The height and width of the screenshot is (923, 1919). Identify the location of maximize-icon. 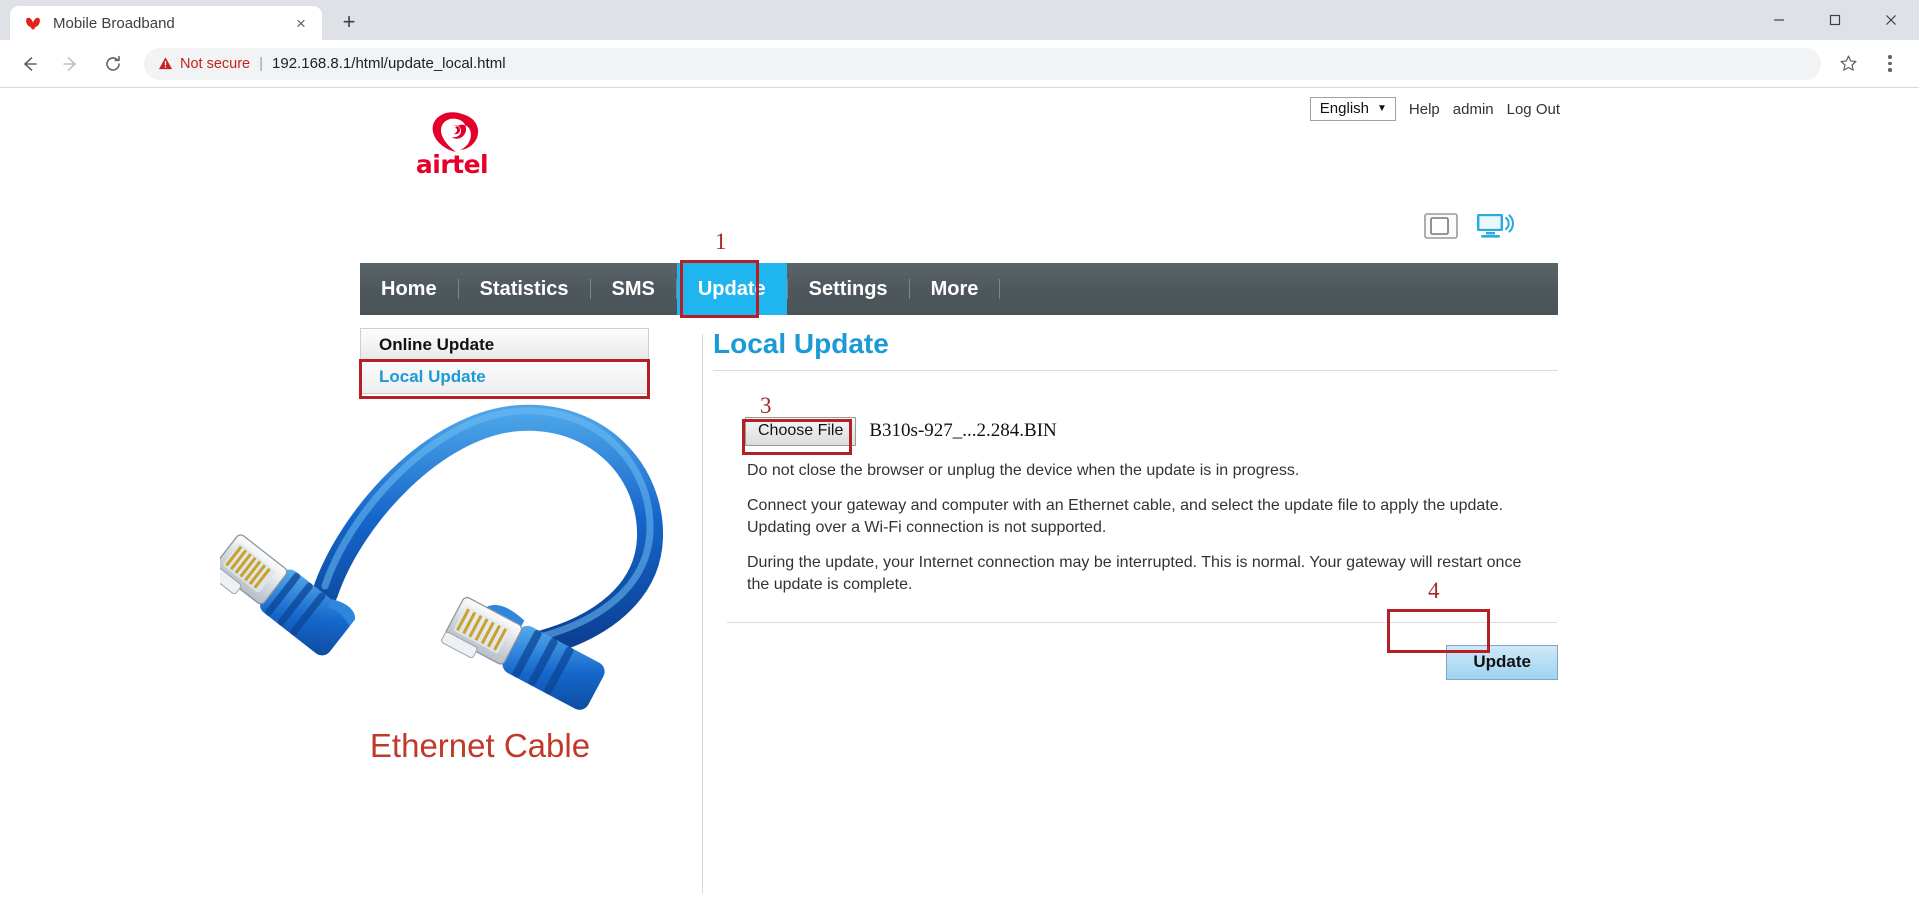
(1835, 20).